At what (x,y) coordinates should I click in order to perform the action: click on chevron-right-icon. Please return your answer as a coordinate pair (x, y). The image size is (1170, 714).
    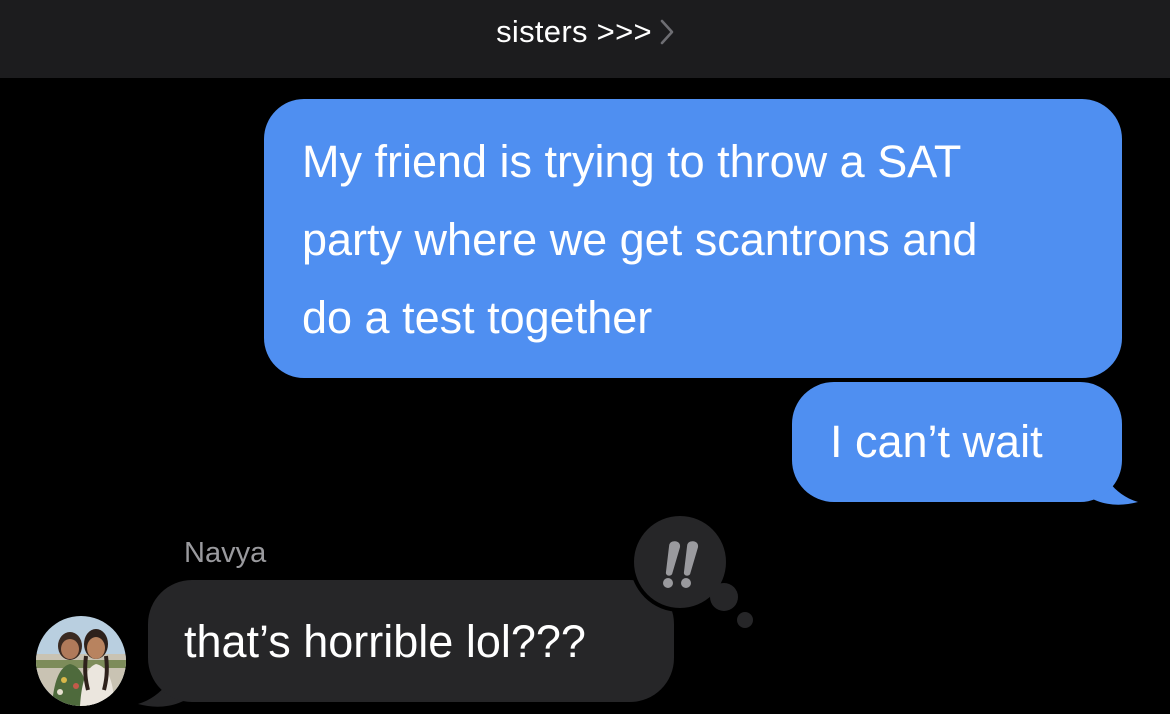
    Looking at the image, I should click on (667, 32).